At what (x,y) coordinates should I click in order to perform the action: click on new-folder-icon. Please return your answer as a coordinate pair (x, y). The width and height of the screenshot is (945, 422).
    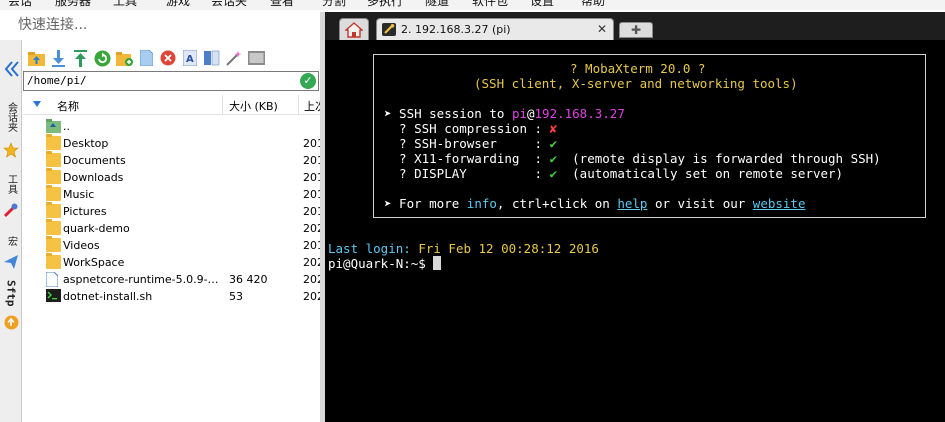
    Looking at the image, I should click on (124, 58).